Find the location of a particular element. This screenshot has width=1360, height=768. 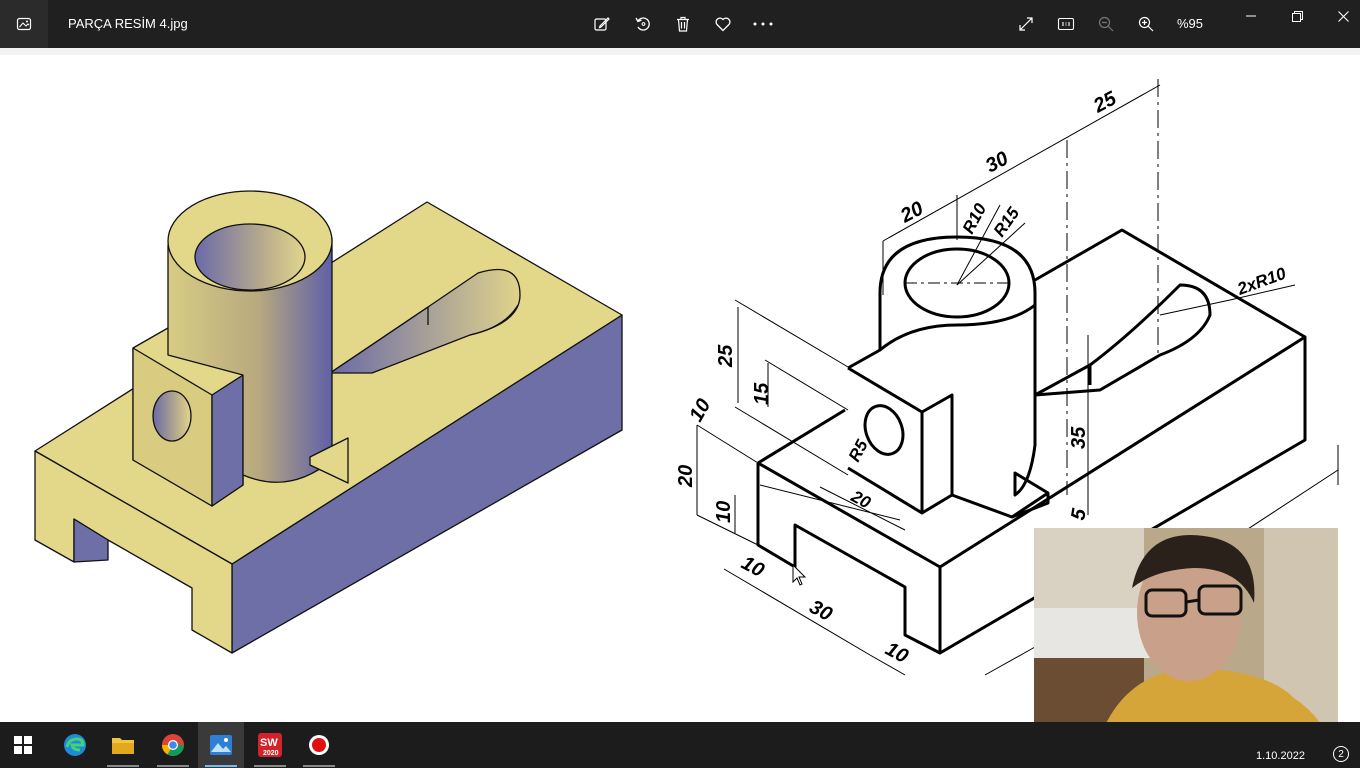

dim-r15: R15 is located at coordinates (1007, 221).